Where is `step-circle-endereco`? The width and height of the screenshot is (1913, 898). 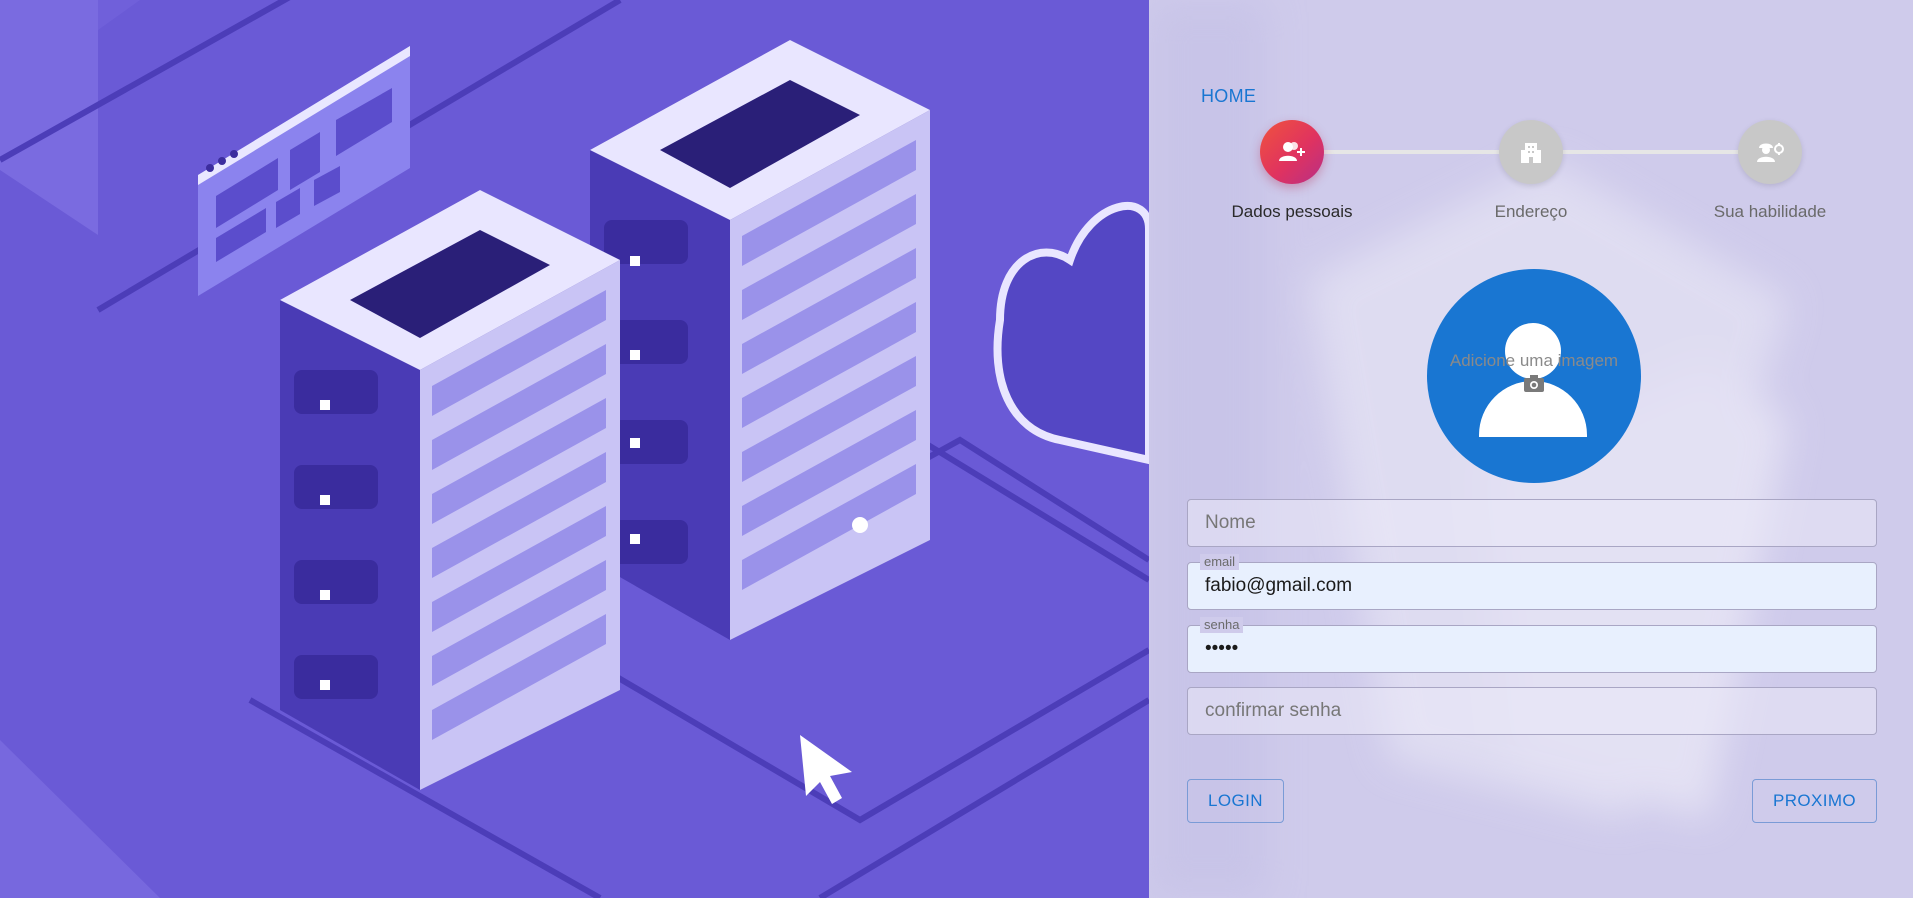 step-circle-endereco is located at coordinates (1531, 152).